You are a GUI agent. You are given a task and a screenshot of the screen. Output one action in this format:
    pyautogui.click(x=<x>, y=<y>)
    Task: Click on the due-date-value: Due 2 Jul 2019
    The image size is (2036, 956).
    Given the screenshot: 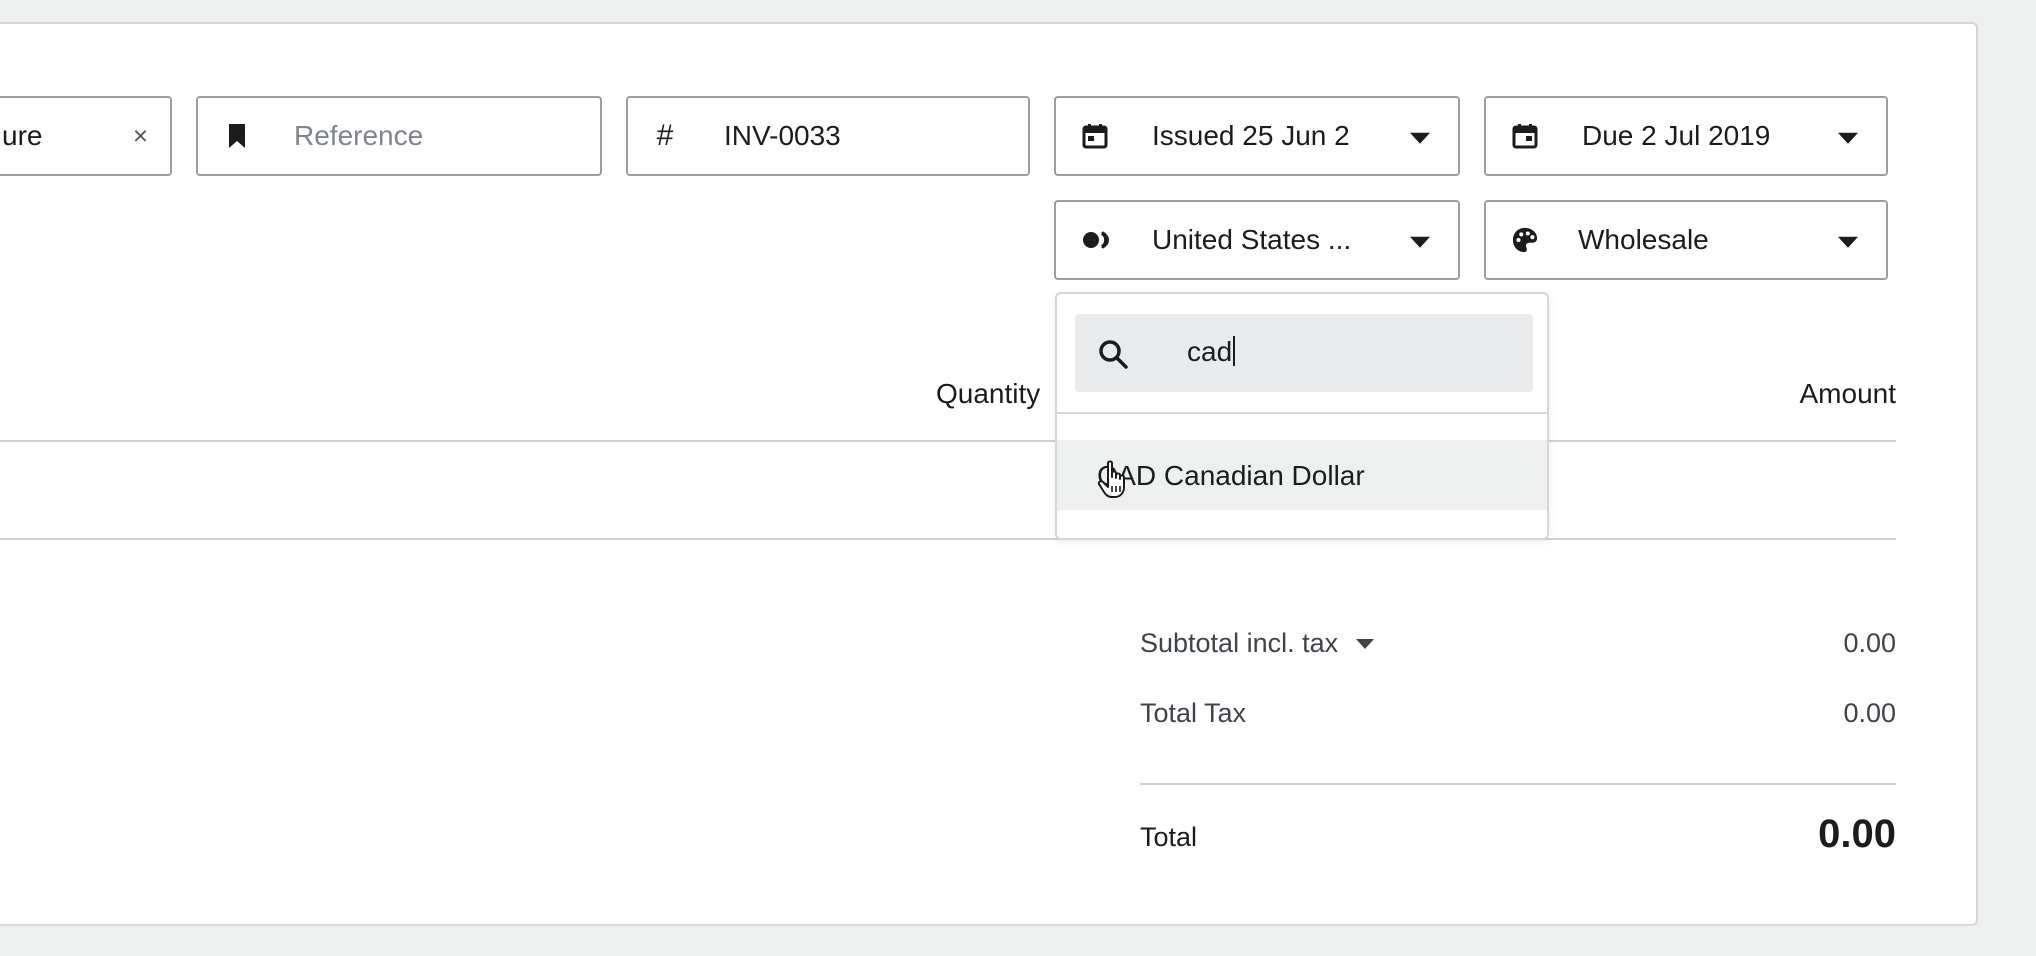 What is the action you would take?
    pyautogui.click(x=1676, y=135)
    